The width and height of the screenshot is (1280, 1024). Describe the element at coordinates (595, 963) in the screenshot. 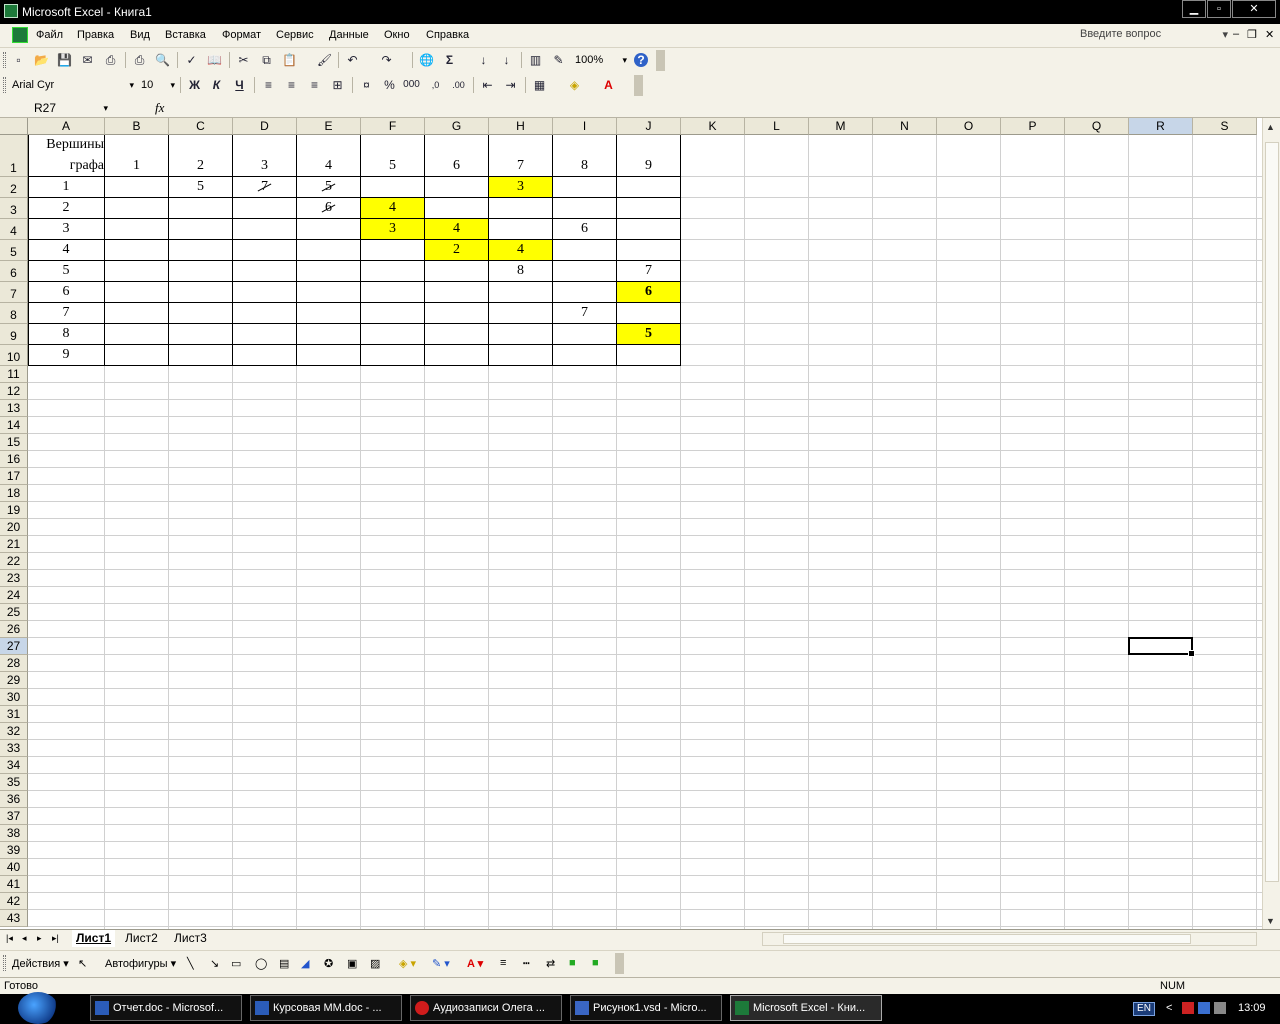

I see `3d-style-icon: ■` at that location.